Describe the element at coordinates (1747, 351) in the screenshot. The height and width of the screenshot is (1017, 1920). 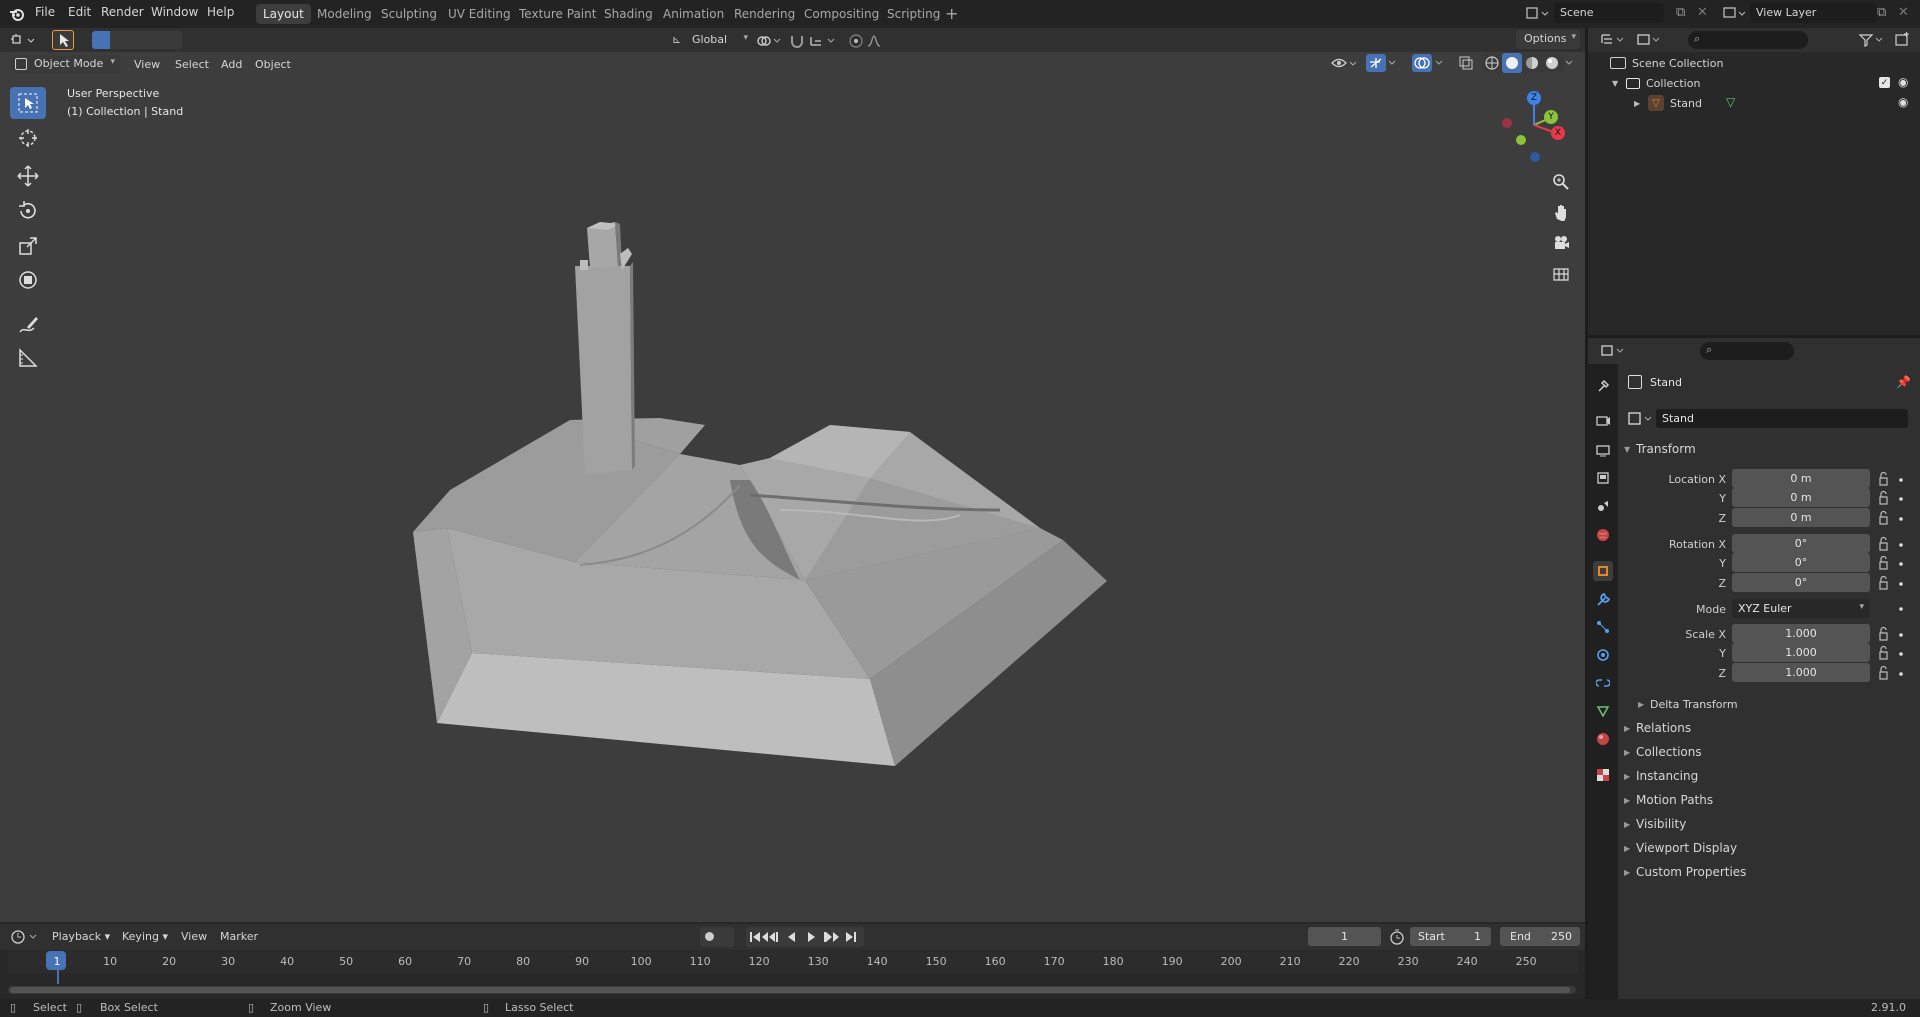
I see `properties-search-input: ⌕` at that location.